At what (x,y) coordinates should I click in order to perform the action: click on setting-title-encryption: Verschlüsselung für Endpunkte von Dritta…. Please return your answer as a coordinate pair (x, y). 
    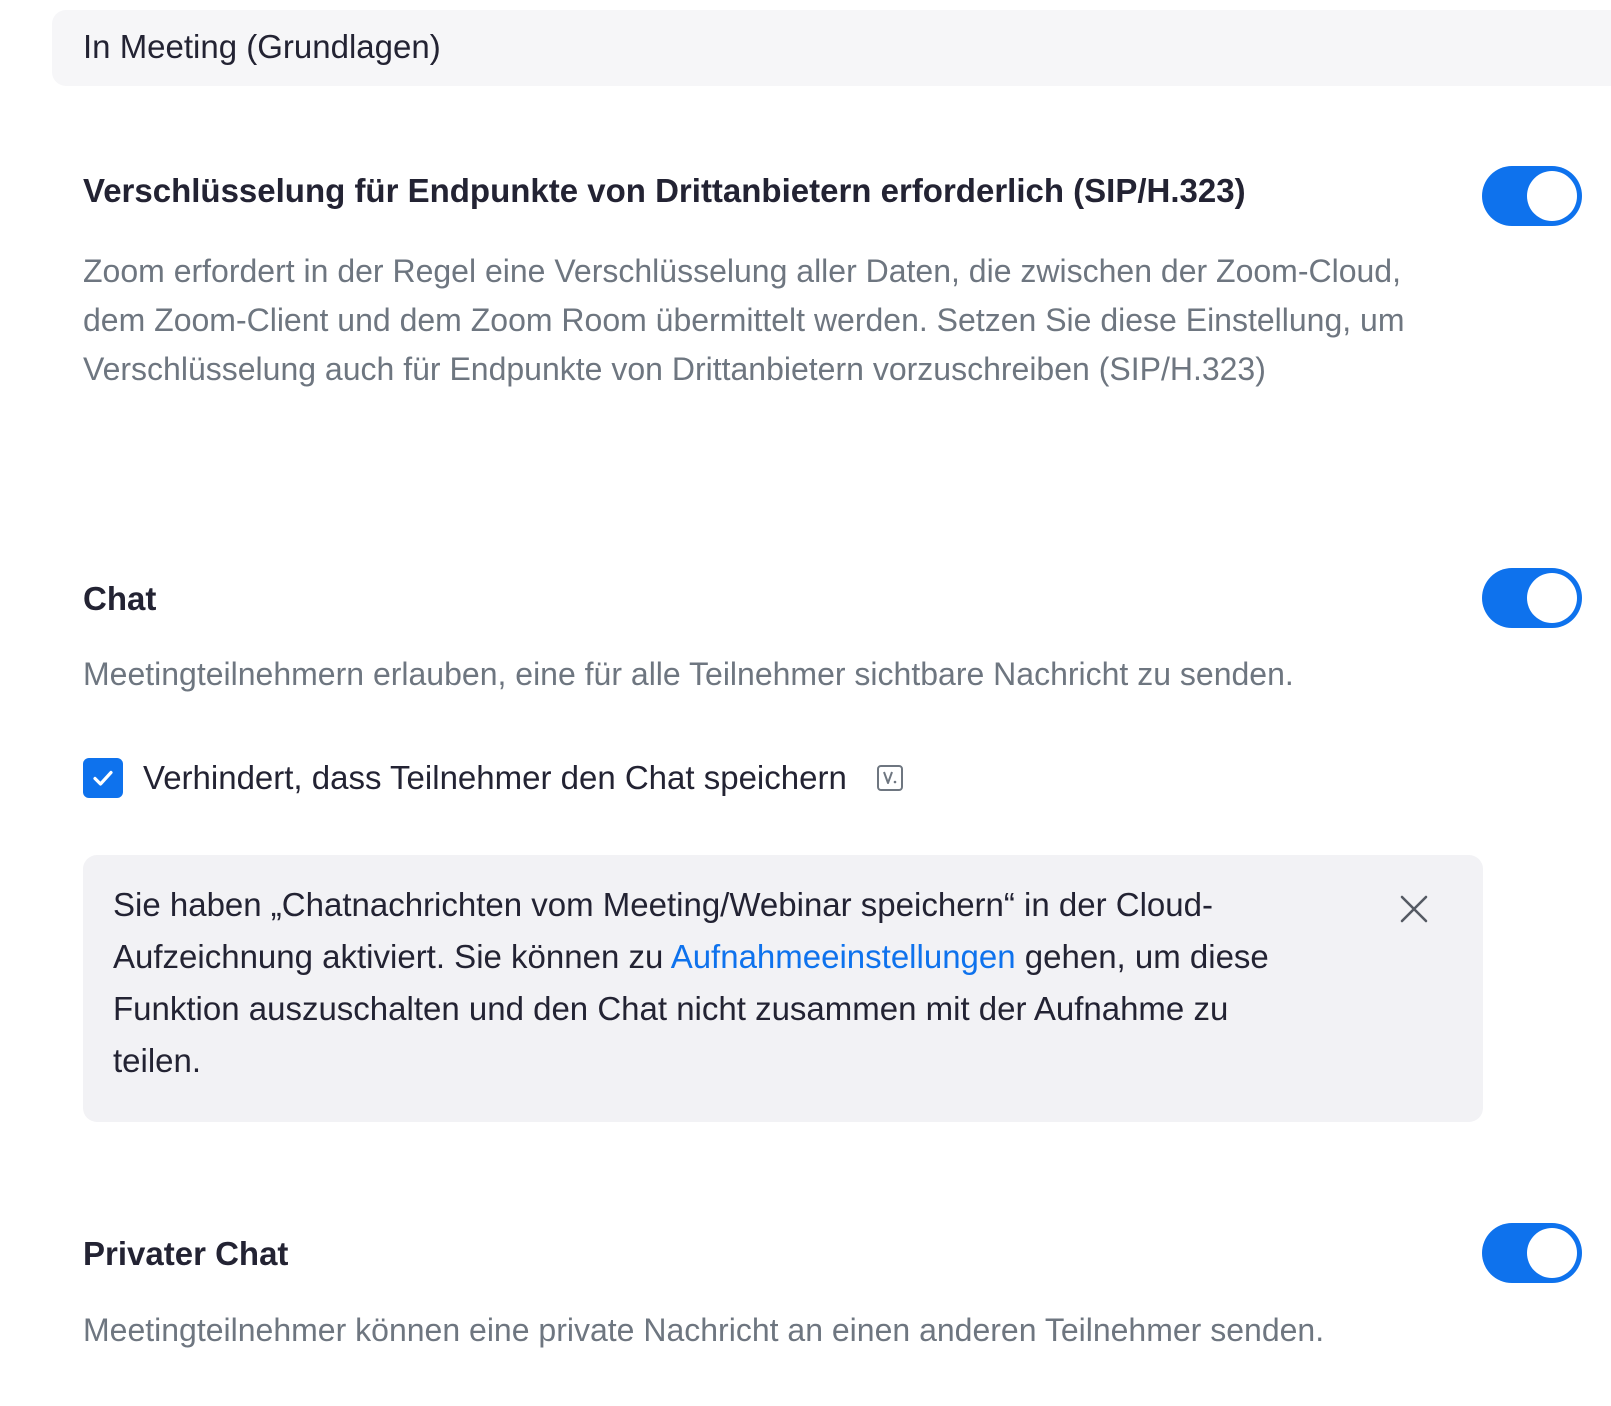
    Looking at the image, I should click on (664, 191).